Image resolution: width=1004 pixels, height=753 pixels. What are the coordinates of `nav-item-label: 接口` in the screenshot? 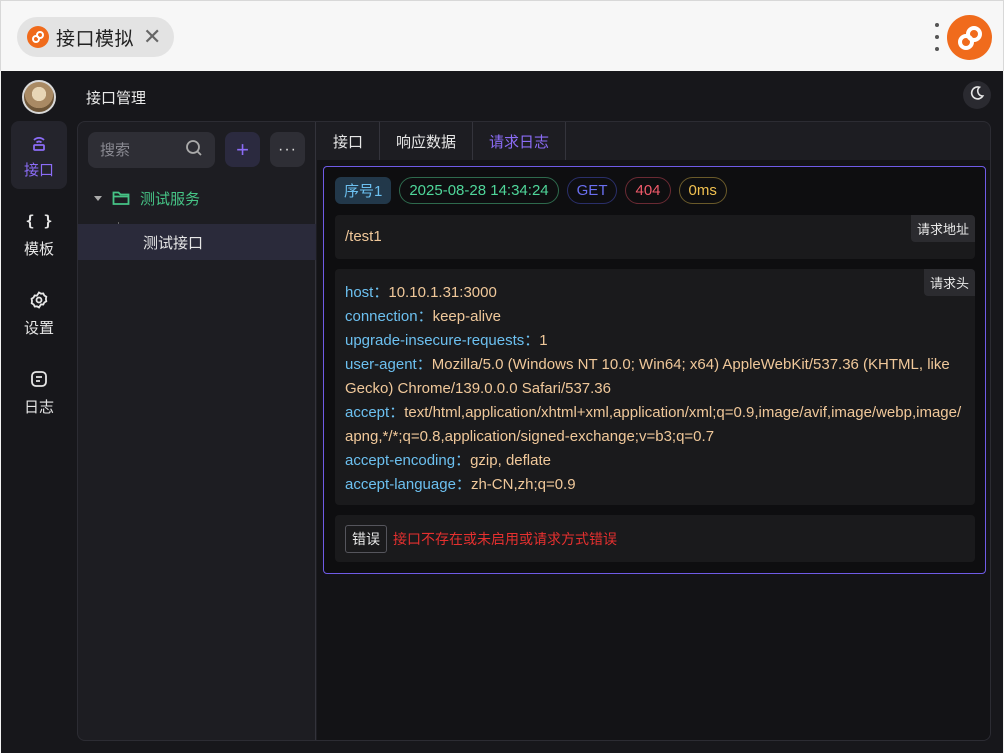 It's located at (38, 170).